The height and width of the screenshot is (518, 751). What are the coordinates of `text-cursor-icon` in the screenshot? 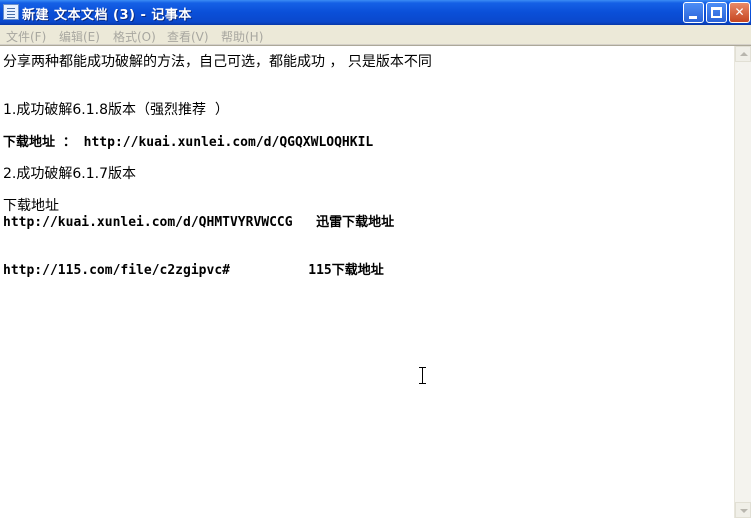 It's located at (422, 375).